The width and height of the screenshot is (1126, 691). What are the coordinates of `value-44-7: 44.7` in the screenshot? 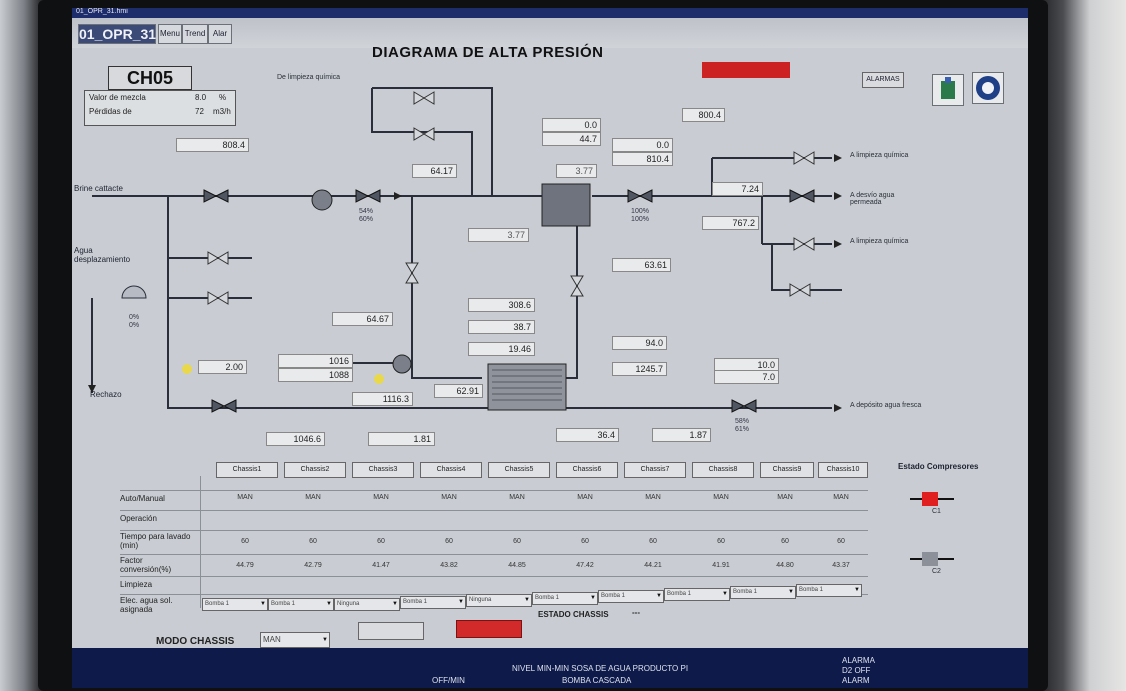 It's located at (571, 139).